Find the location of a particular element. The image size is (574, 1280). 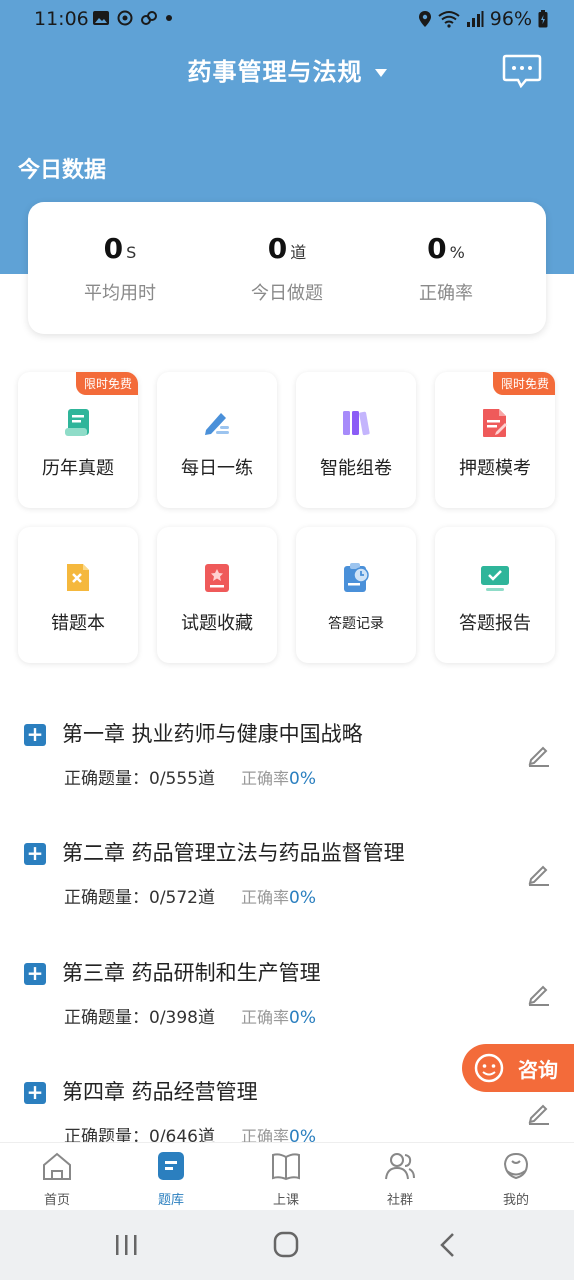

clipboard-clock-icon is located at coordinates (356, 577).